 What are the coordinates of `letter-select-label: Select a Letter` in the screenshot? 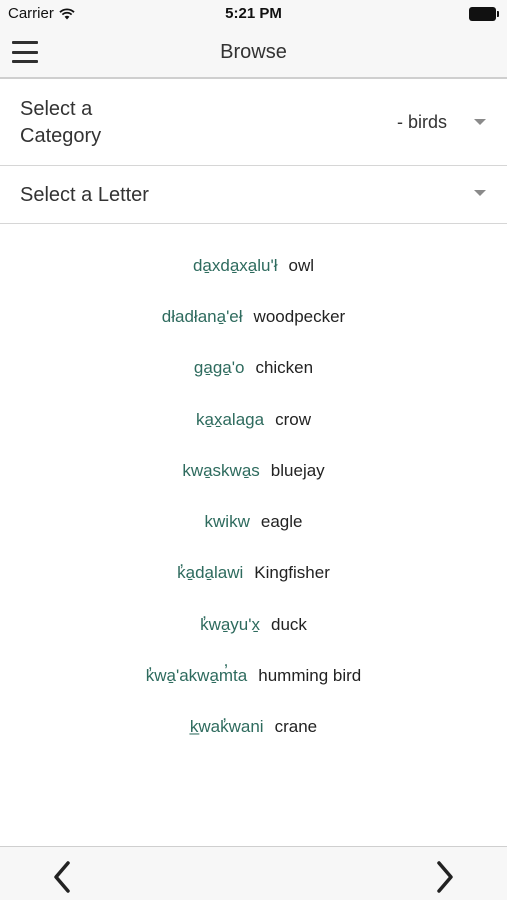 It's located at (84, 195).